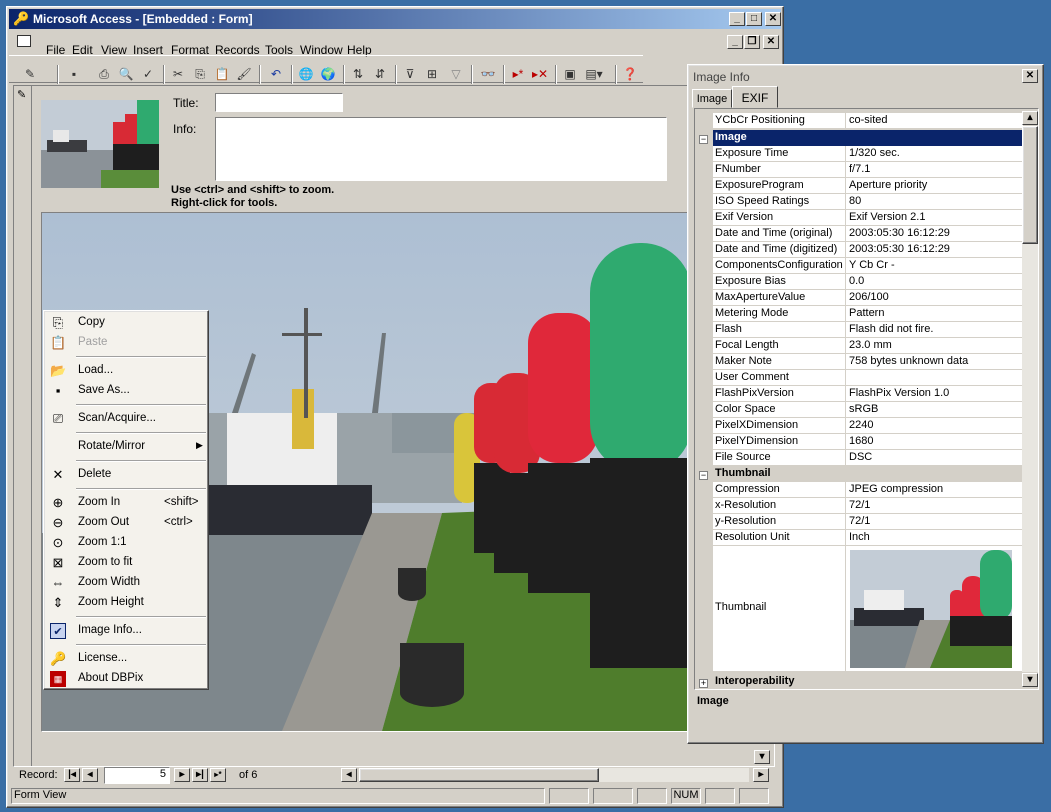 The width and height of the screenshot is (1051, 812). Describe the element at coordinates (868, 121) in the screenshot. I see `prop-row: YCbCr Positioning co-sited` at that location.